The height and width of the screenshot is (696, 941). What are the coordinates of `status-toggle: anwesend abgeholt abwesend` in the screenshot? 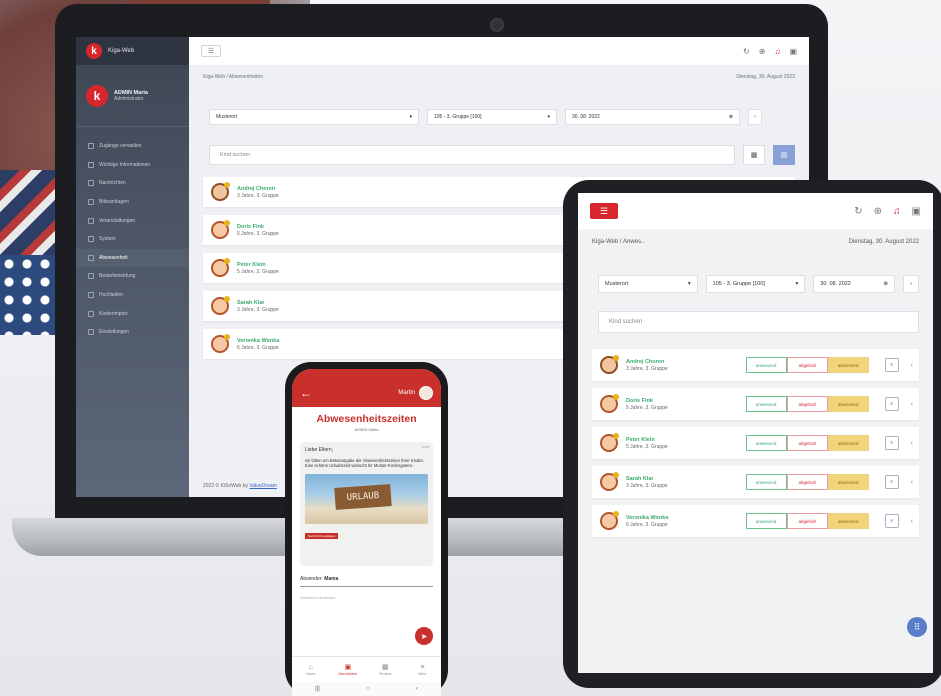 It's located at (807, 482).